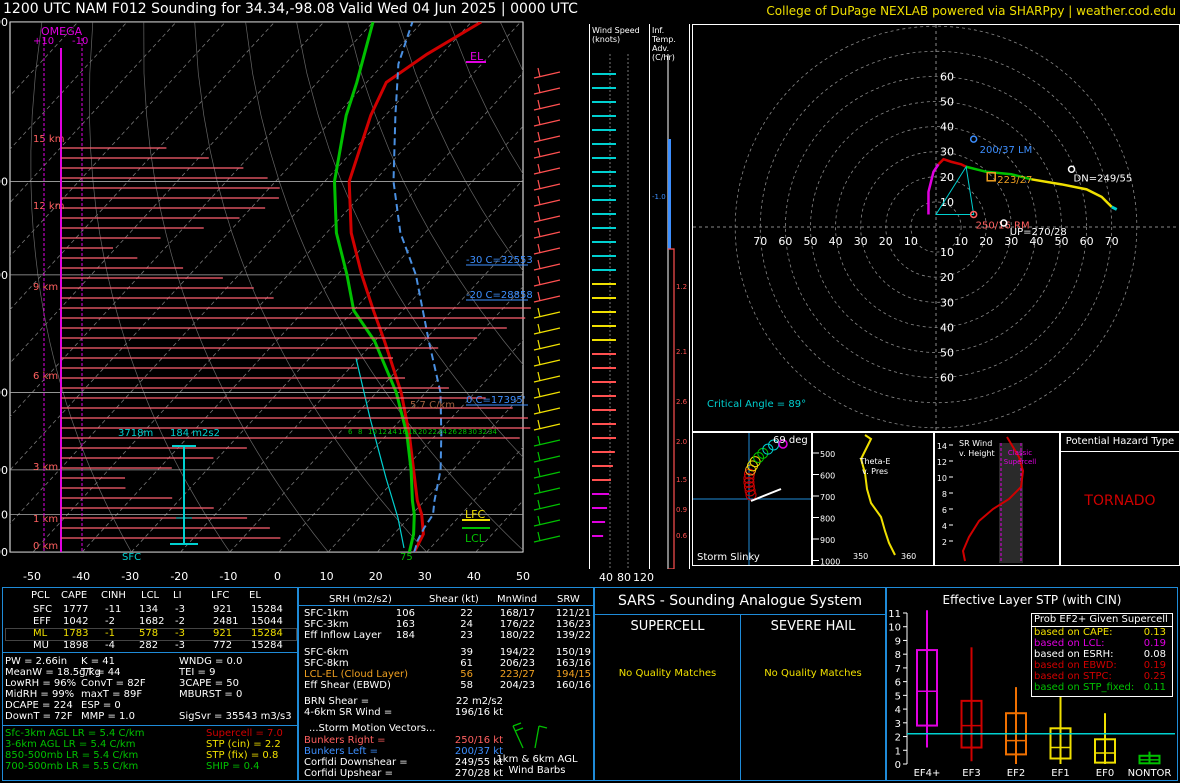 The image size is (1180, 783). I want to click on storm-motion-label: Corfidi Downshear =, so click(356, 762).